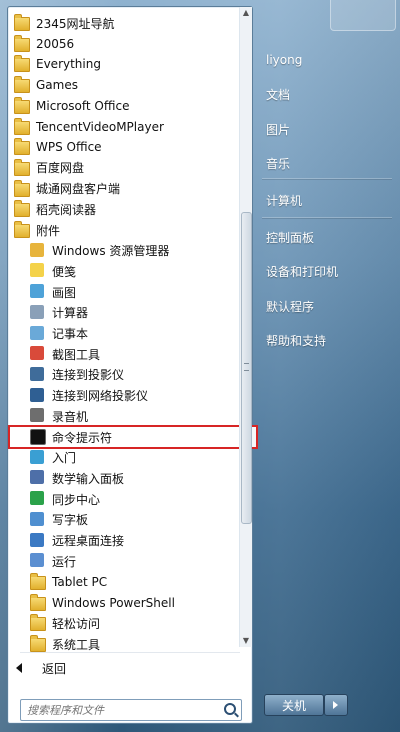  What do you see at coordinates (38, 395) in the screenshot?
I see `network-projector-icon` at bounding box center [38, 395].